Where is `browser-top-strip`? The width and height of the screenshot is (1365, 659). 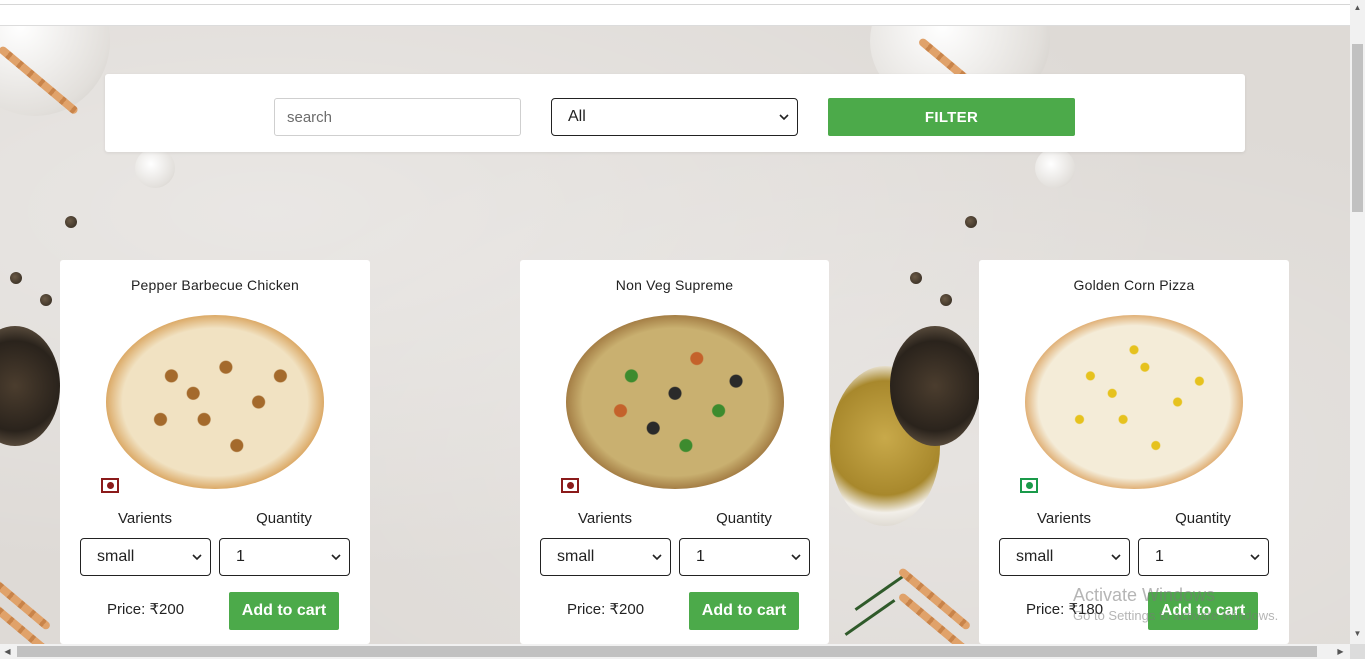 browser-top-strip is located at coordinates (675, 13).